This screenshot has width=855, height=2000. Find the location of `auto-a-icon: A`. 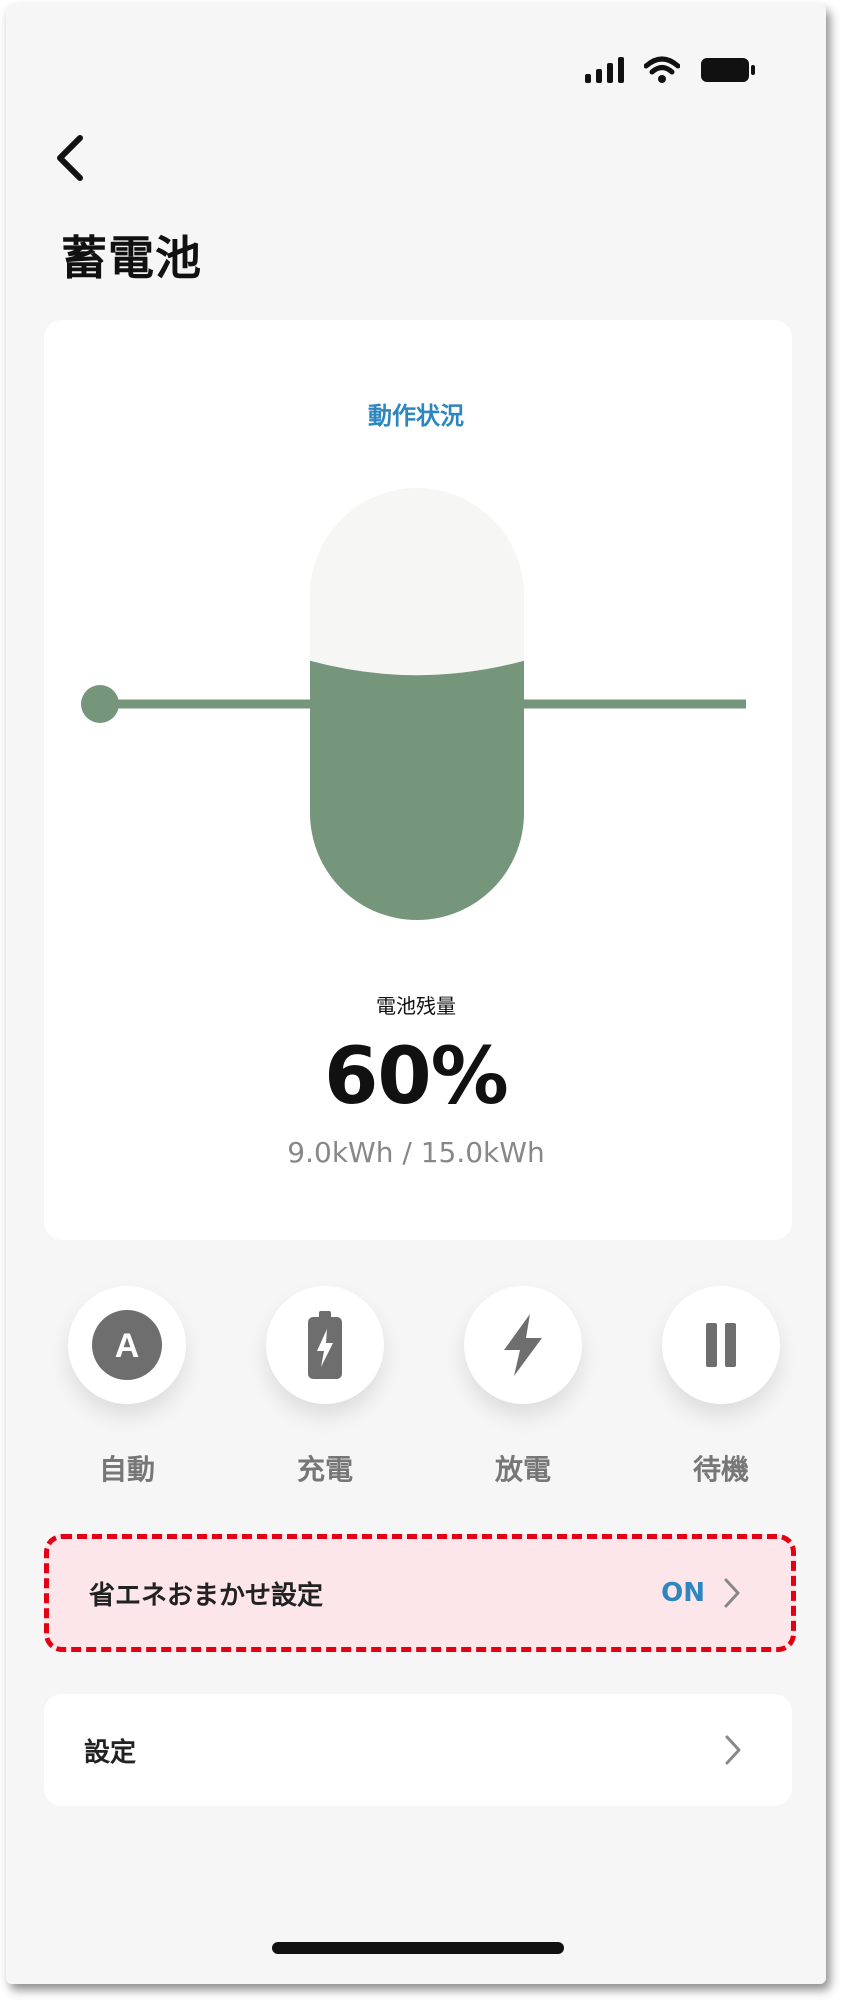

auto-a-icon: A is located at coordinates (127, 1345).